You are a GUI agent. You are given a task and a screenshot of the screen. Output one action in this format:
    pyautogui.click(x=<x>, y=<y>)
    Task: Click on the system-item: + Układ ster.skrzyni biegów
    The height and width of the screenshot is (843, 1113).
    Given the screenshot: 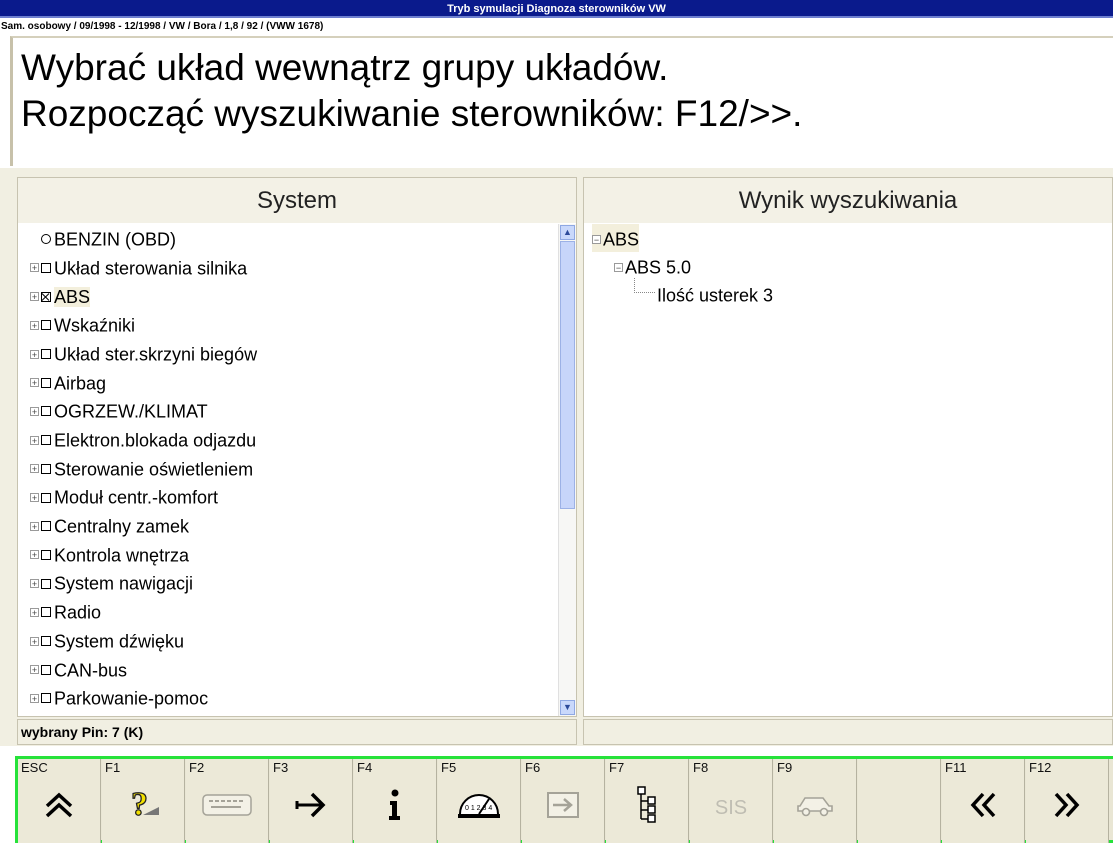 What is the action you would take?
    pyautogui.click(x=143, y=353)
    